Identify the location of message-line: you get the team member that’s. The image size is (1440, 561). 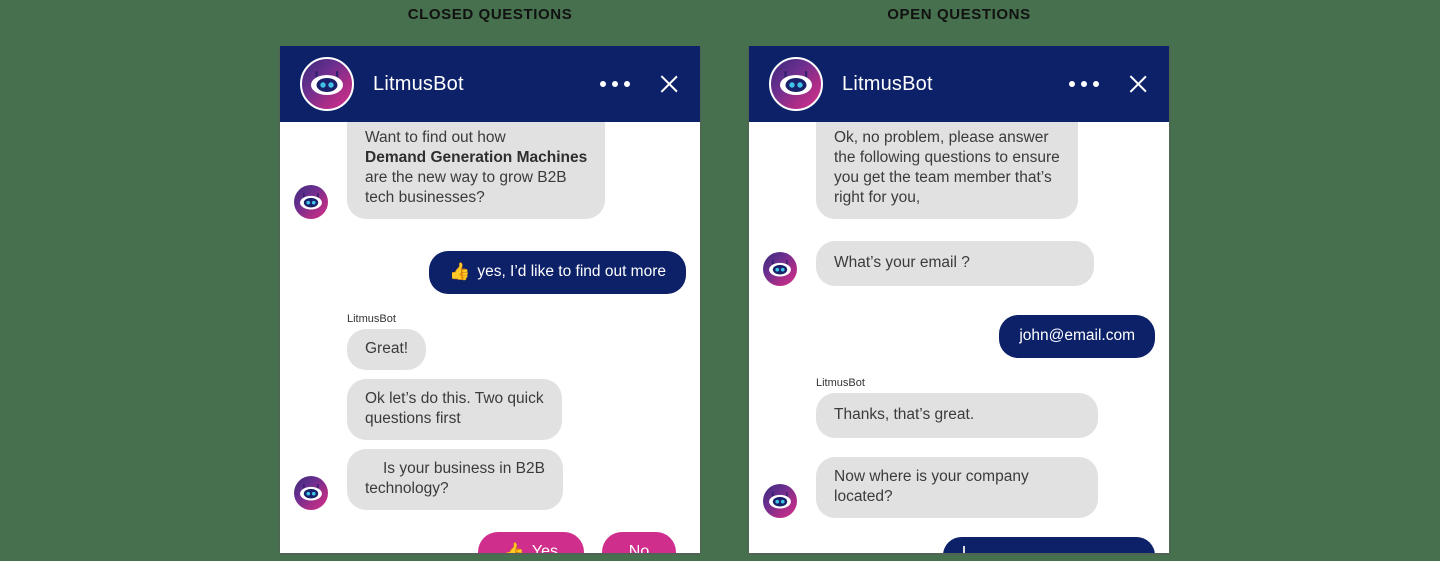
(943, 177).